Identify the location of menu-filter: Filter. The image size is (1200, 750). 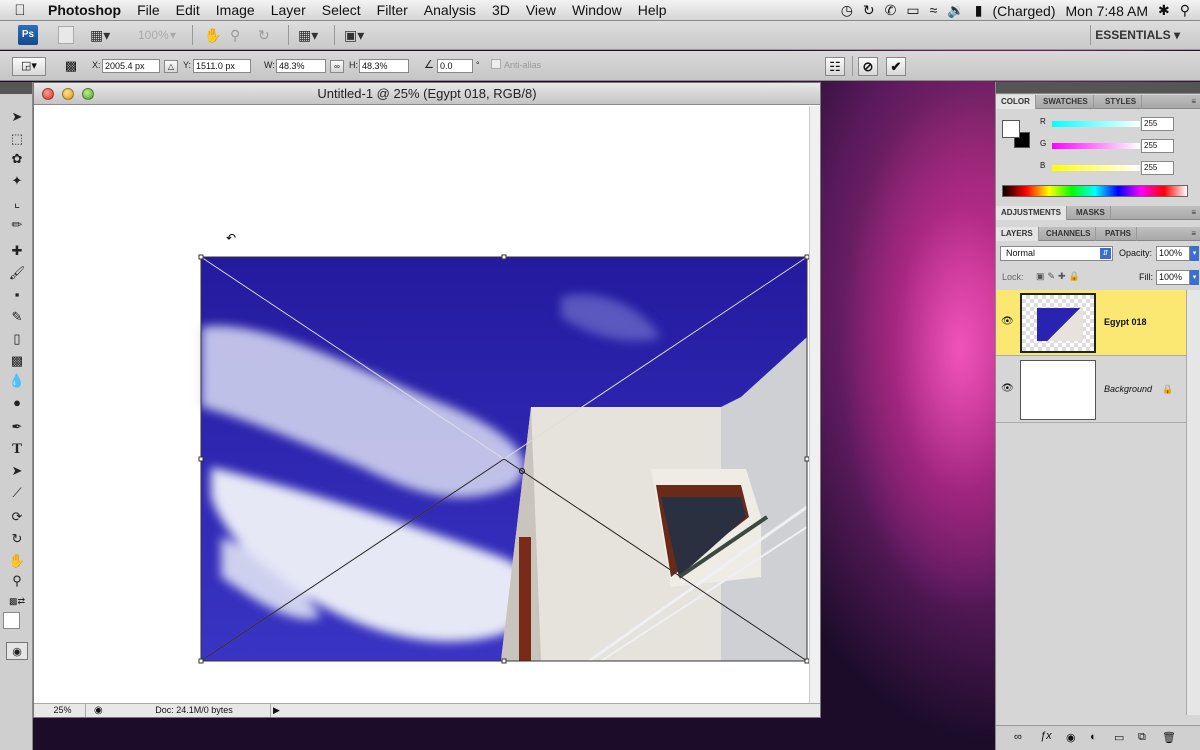
(392, 10).